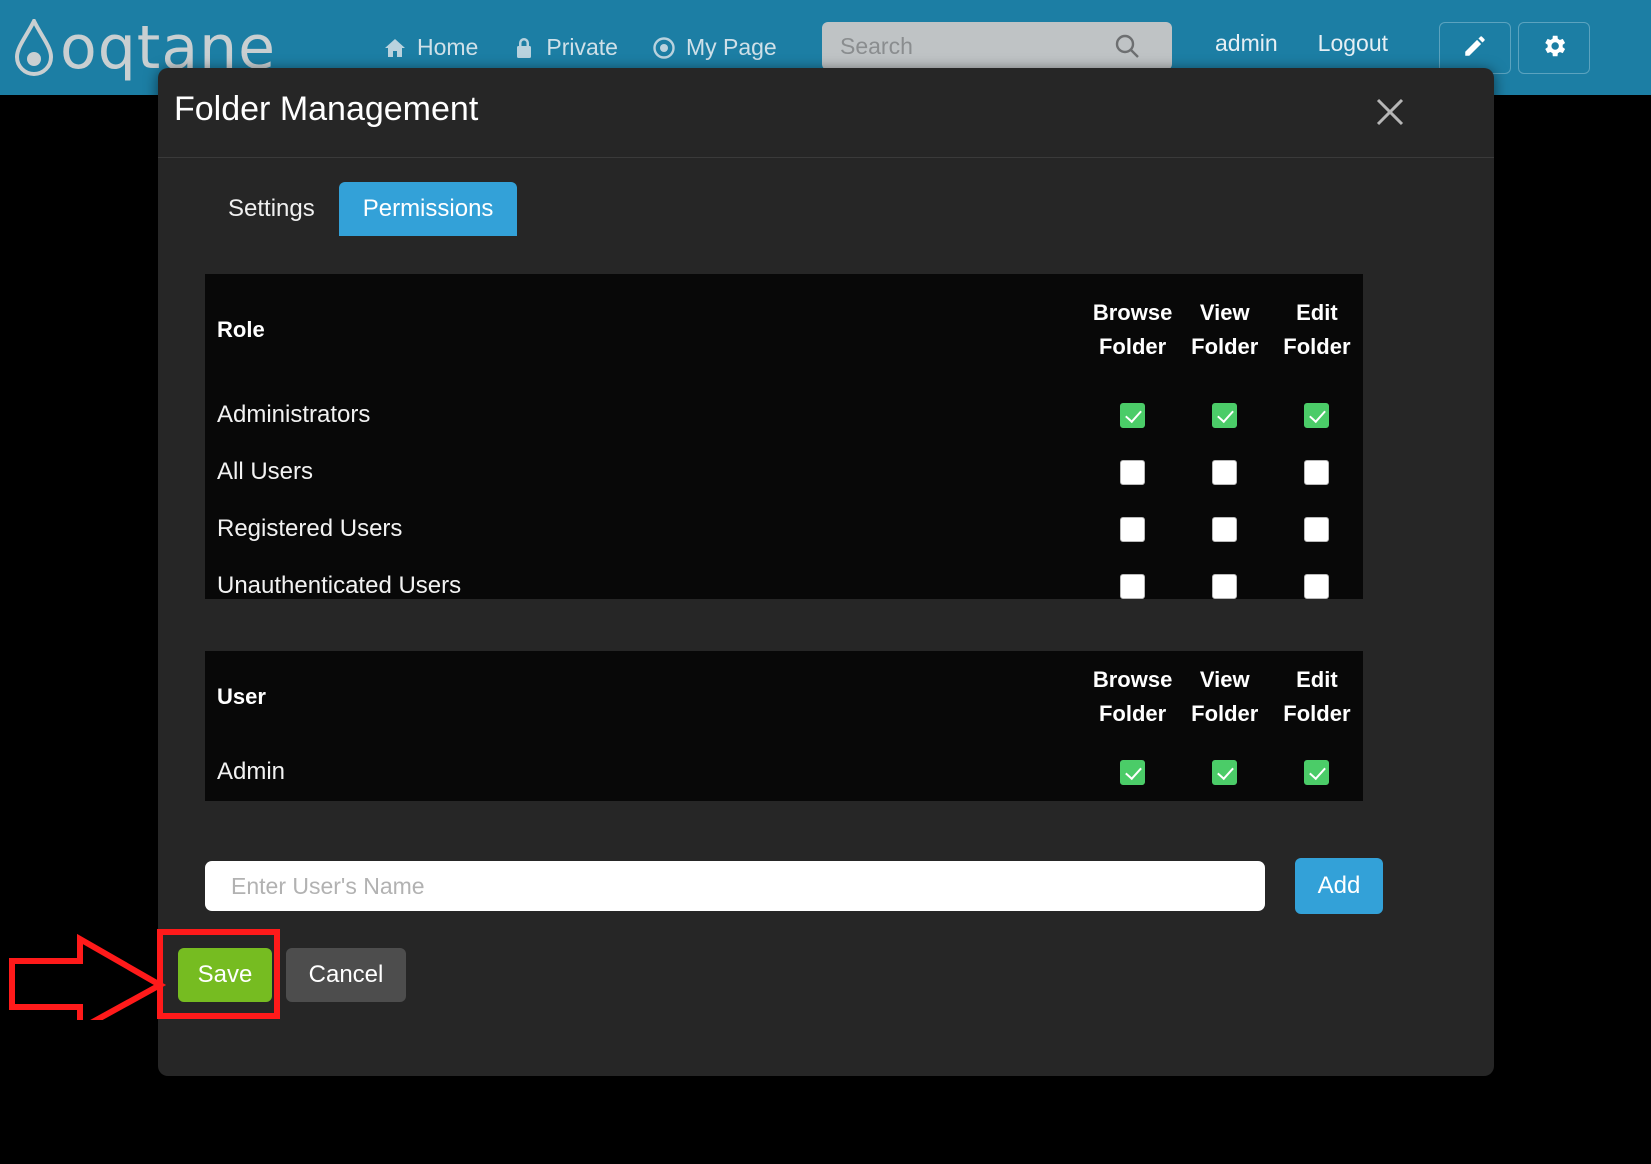  I want to click on logout-link: Logout, so click(1353, 43).